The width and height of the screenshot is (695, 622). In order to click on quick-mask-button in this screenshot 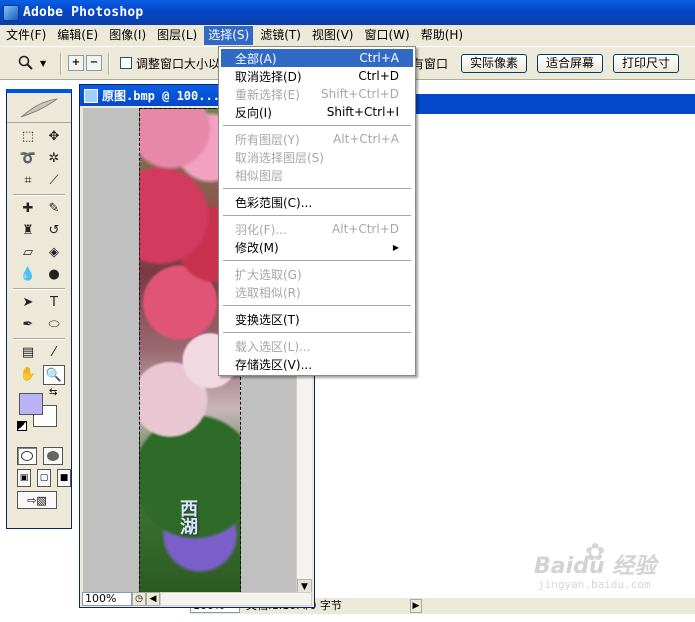, I will do `click(53, 456)`.